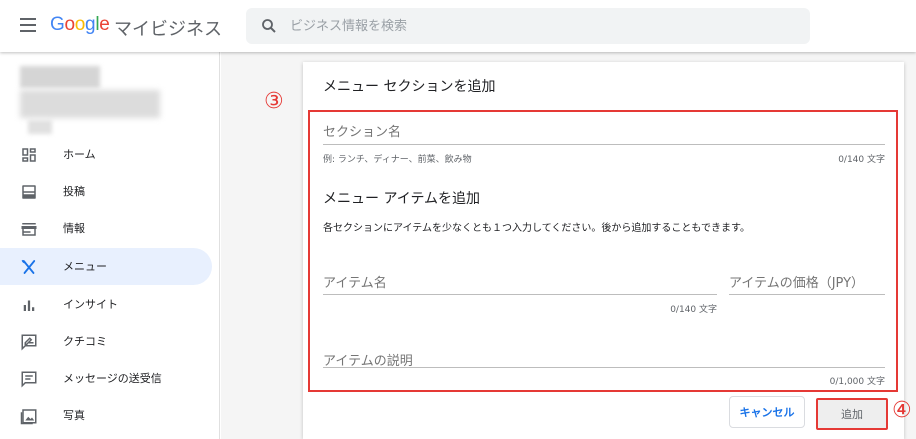 The height and width of the screenshot is (439, 916). Describe the element at coordinates (90, 104) in the screenshot. I see `business-address-blurred` at that location.